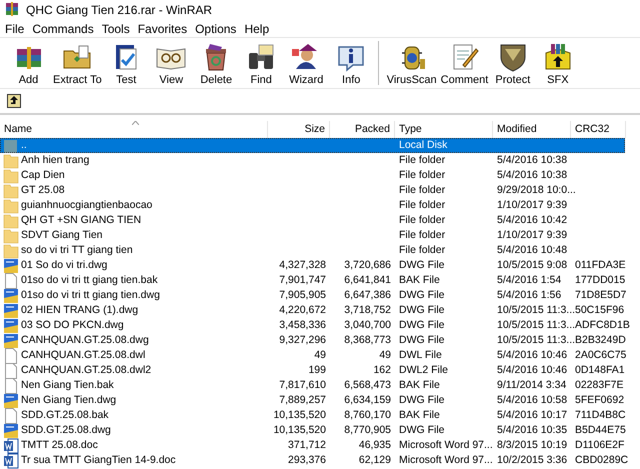 The width and height of the screenshot is (640, 469). I want to click on file-row: guianhnuocgiangtienbaocao File folder 1/10/2017 9:39, so click(312, 205).